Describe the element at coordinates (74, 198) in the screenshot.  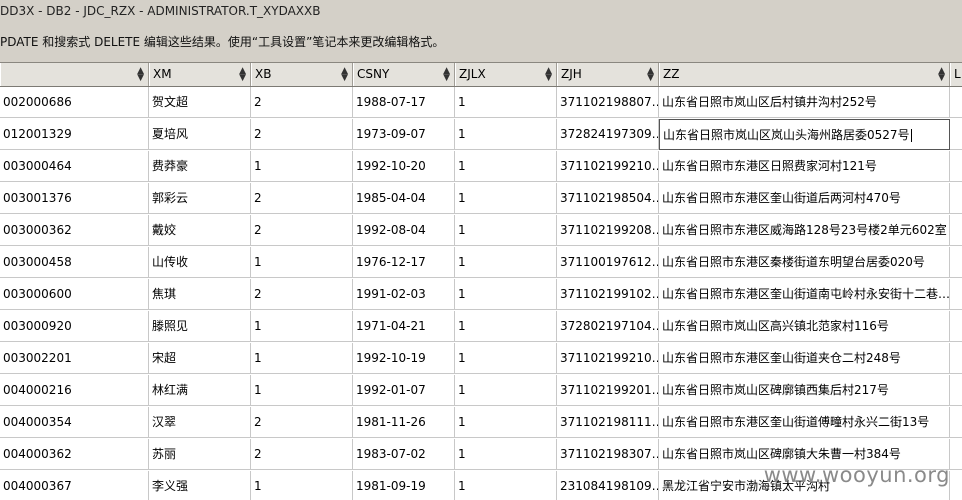
I see `table-cell: 003001376` at that location.